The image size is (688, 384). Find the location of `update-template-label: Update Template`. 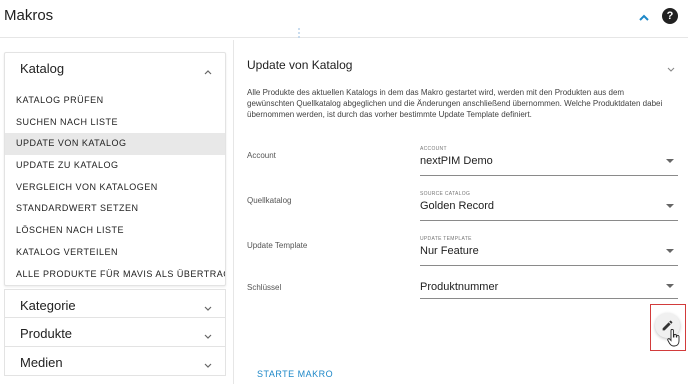

update-template-label: Update Template is located at coordinates (277, 245).